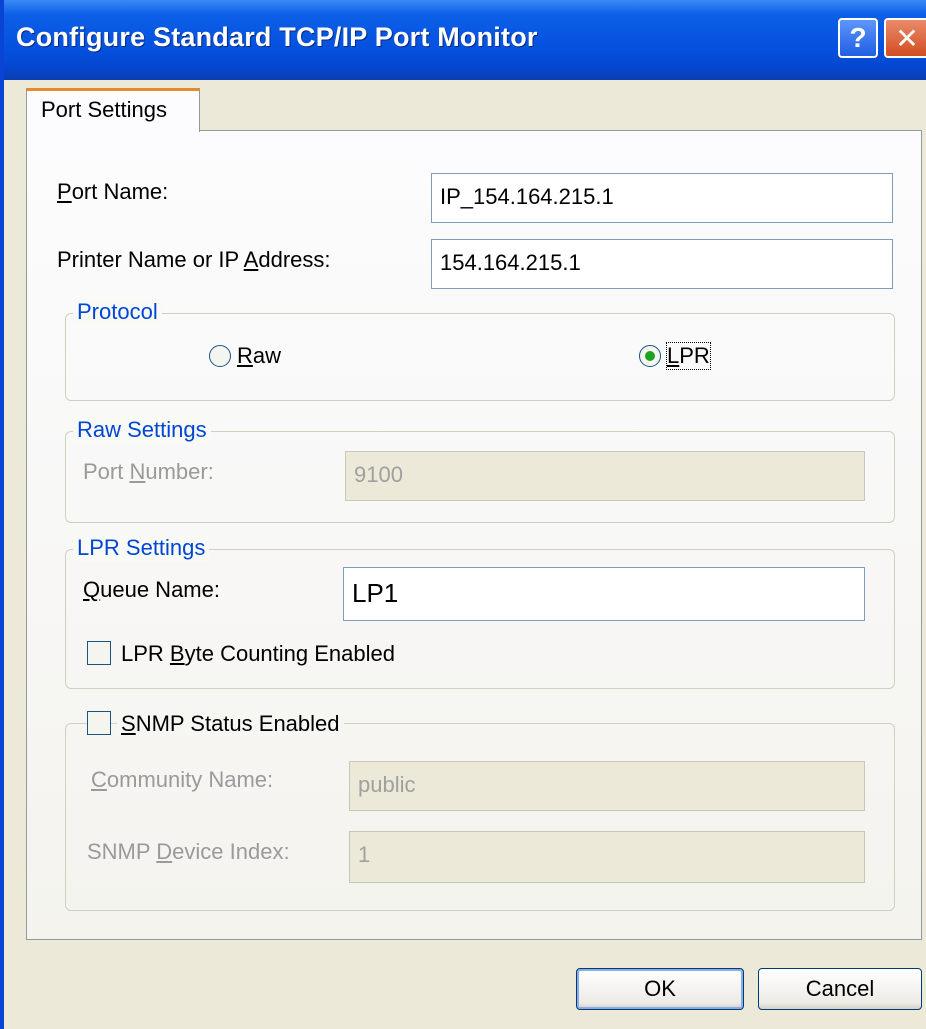  Describe the element at coordinates (480, 357) in the screenshot. I see `protocol-group` at that location.